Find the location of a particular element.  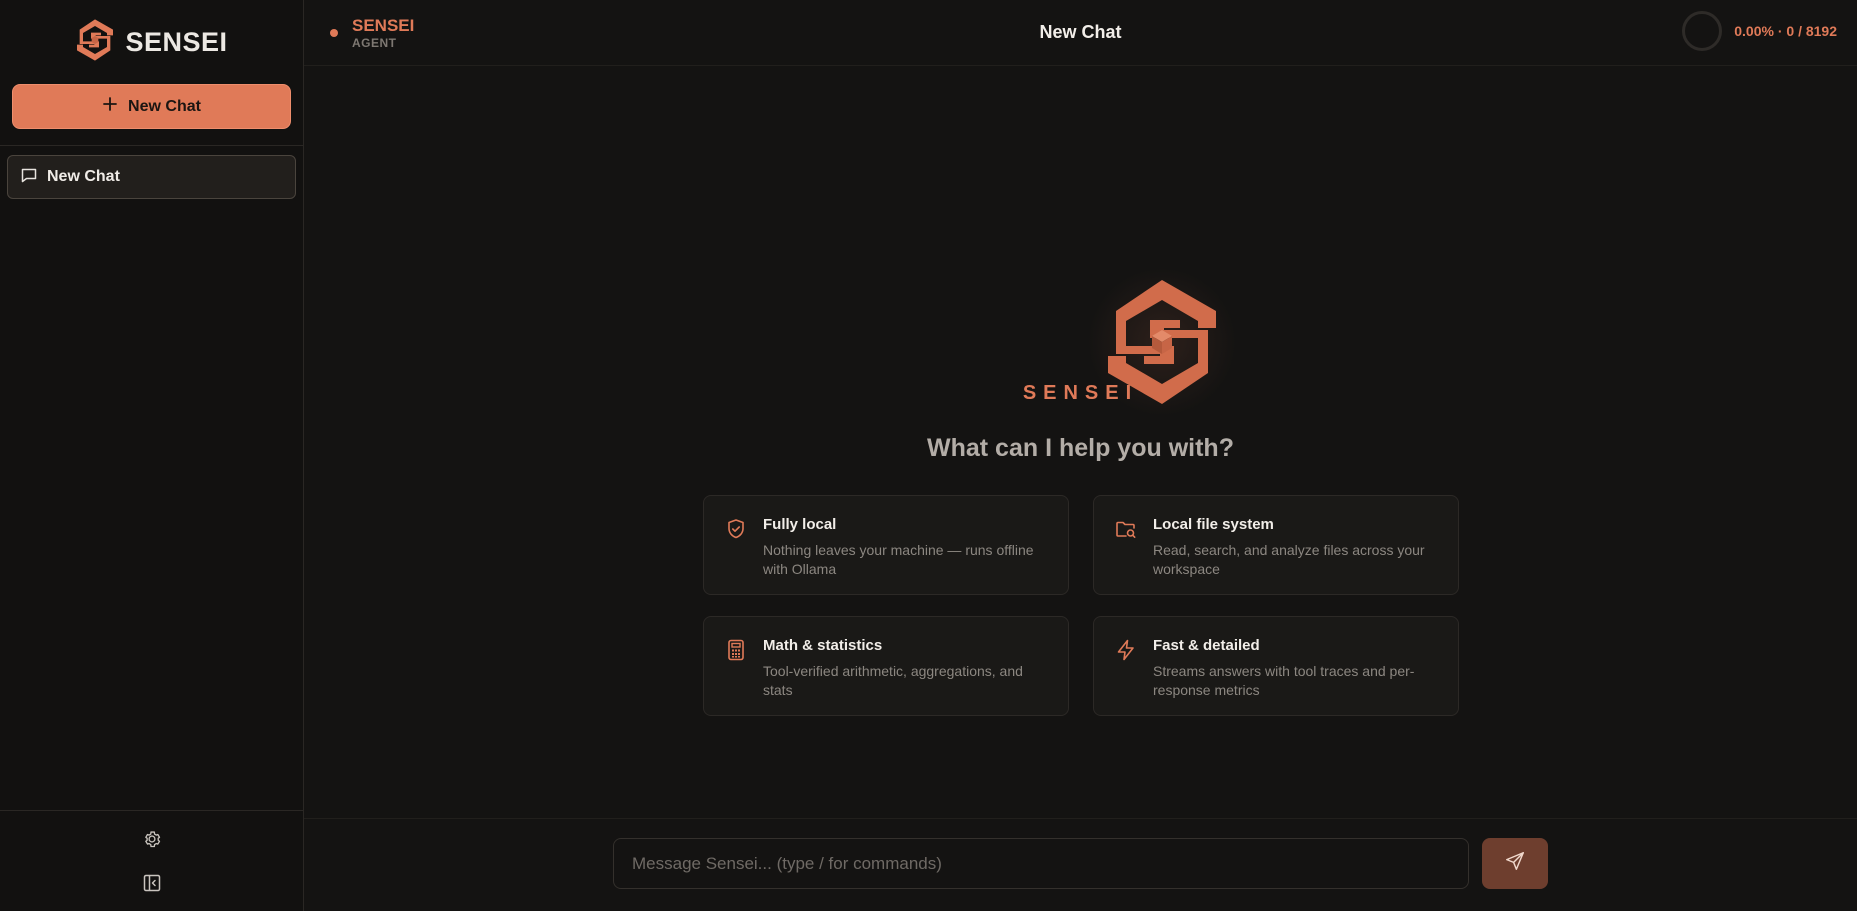

brand: SENSEI is located at coordinates (151, 42).